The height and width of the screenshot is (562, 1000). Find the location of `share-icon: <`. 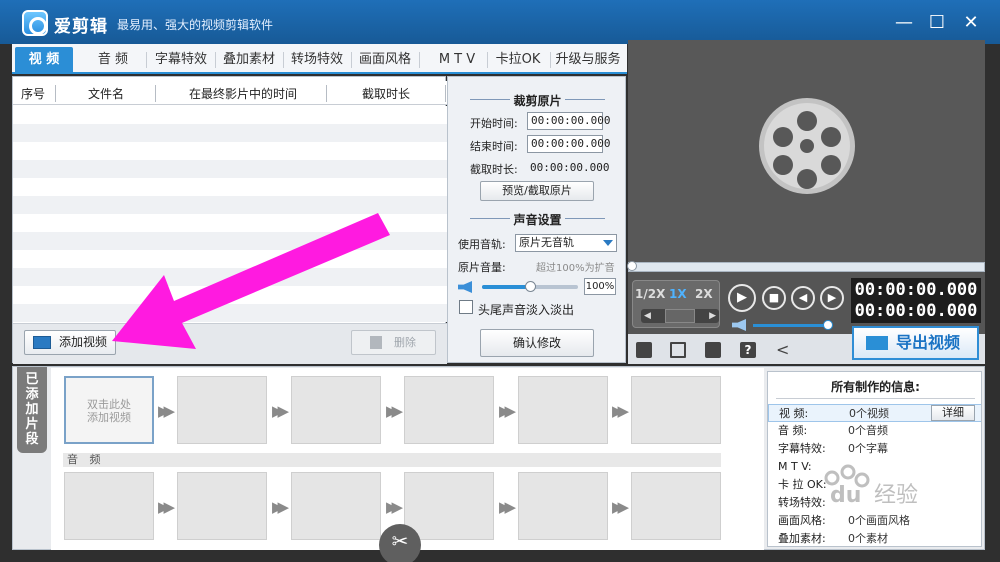

share-icon: < is located at coordinates (784, 350).